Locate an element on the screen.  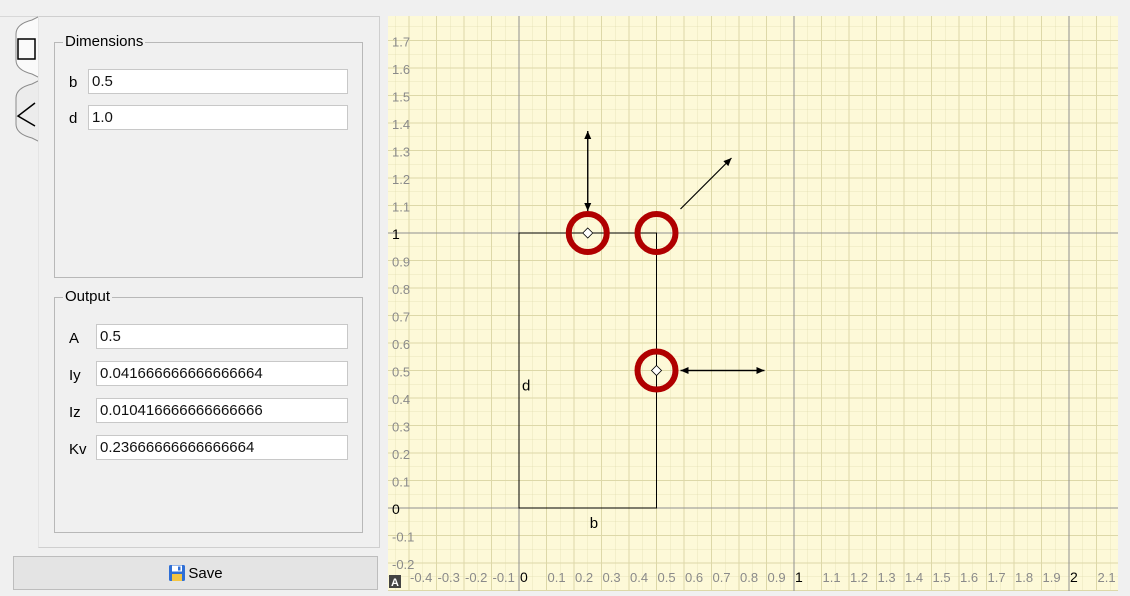
x-tick-label: 1.2 is located at coordinates (859, 577).